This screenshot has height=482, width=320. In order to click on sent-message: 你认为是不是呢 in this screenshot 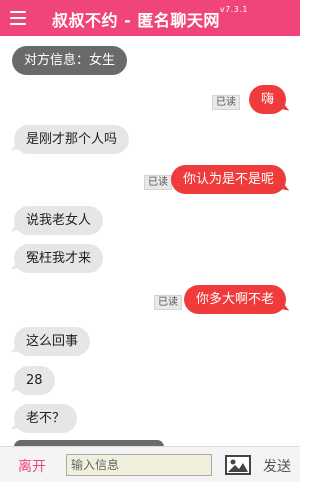, I will do `click(228, 179)`.